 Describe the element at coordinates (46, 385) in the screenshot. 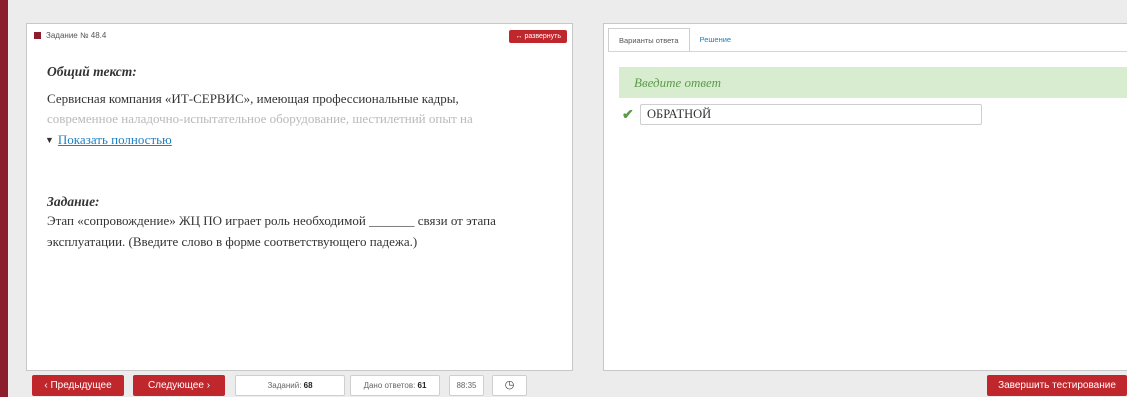

I see `chevron-left-icon: ‹` at that location.